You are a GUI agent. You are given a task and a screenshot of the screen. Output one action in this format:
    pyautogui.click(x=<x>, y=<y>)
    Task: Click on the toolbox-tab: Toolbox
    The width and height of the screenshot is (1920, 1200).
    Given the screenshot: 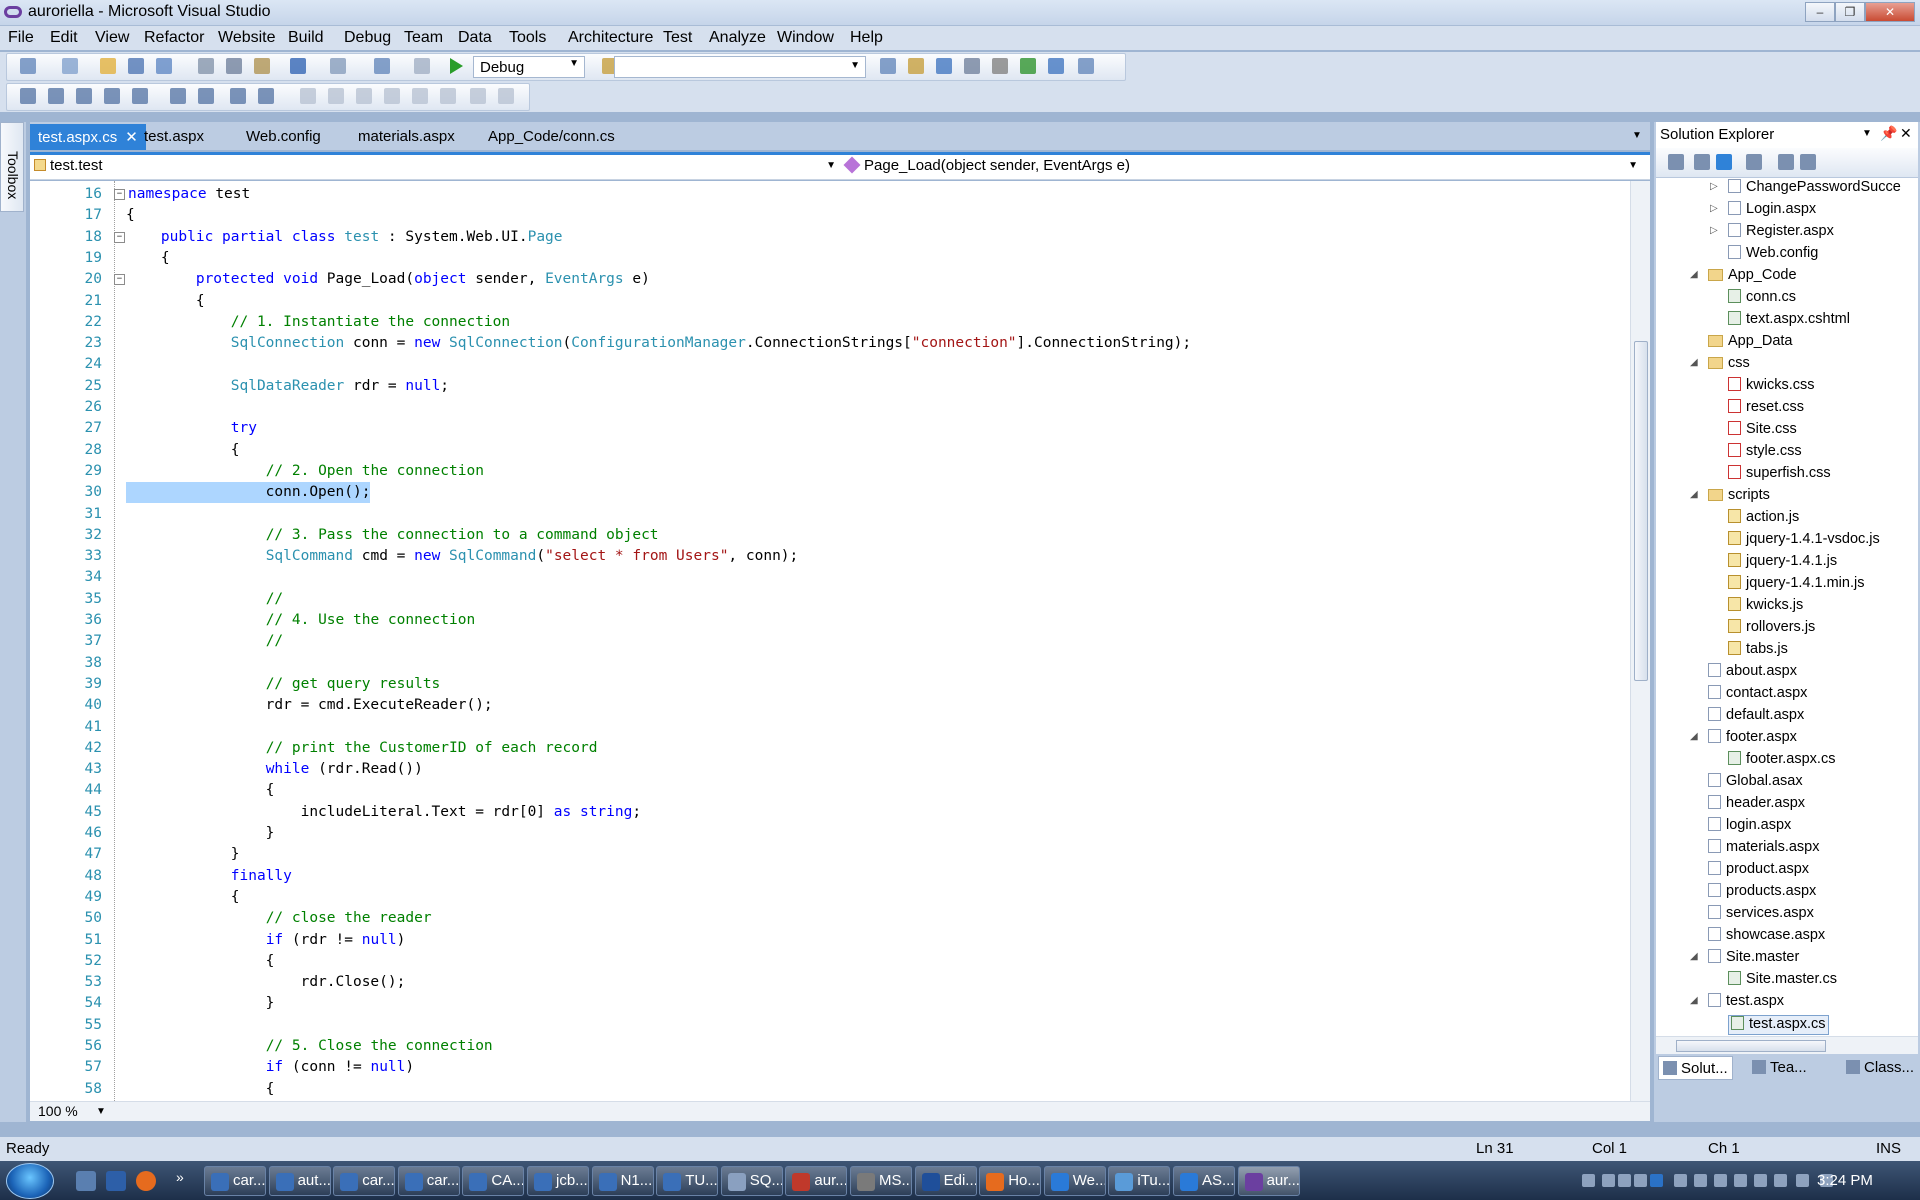 What is the action you would take?
    pyautogui.click(x=12, y=167)
    